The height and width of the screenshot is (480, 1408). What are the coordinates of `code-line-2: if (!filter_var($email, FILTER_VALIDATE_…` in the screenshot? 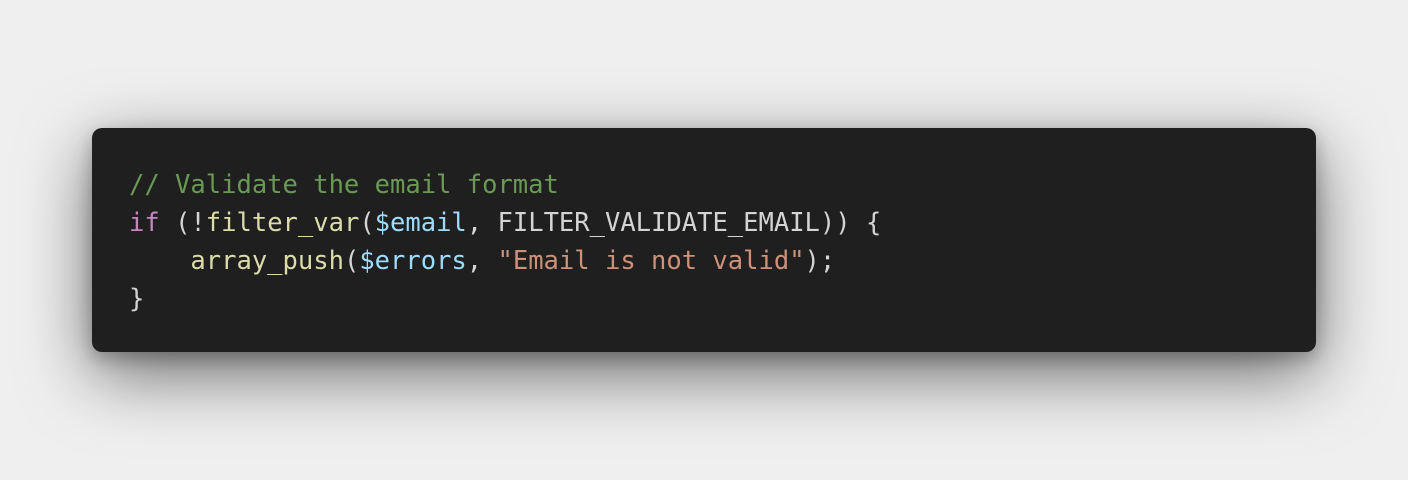 It's located at (722, 223).